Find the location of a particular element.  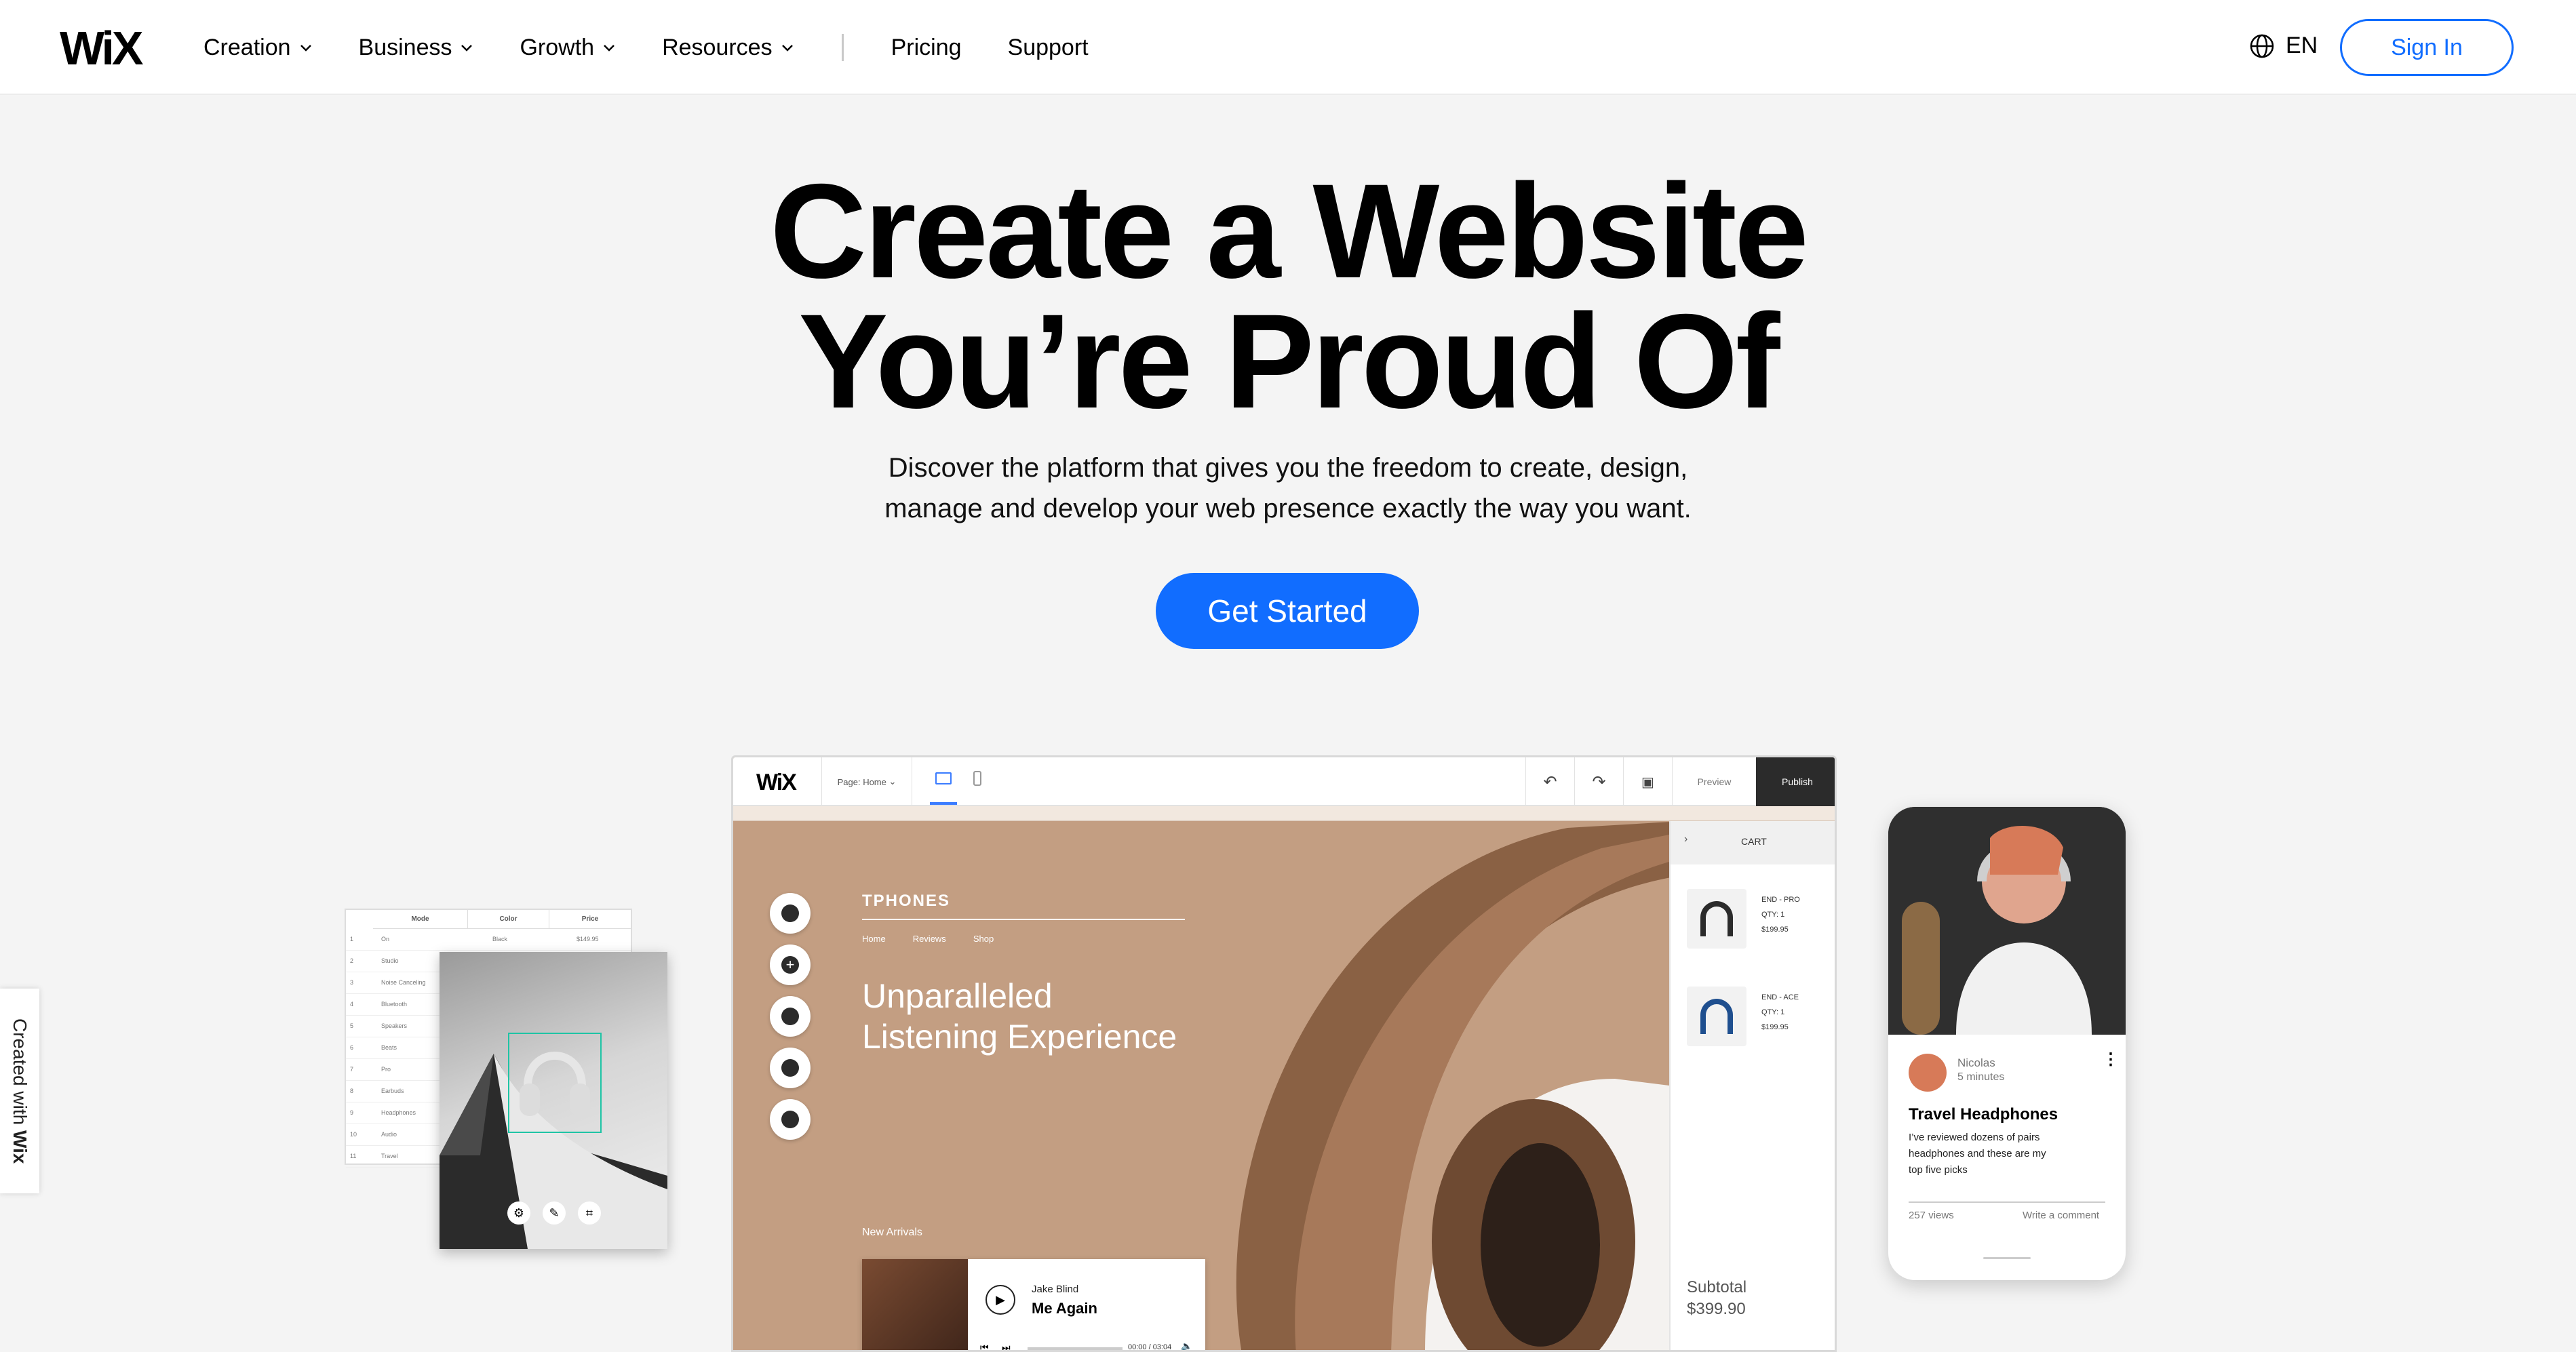

hero-title-line-1: Create a Website is located at coordinates (1289, 231).